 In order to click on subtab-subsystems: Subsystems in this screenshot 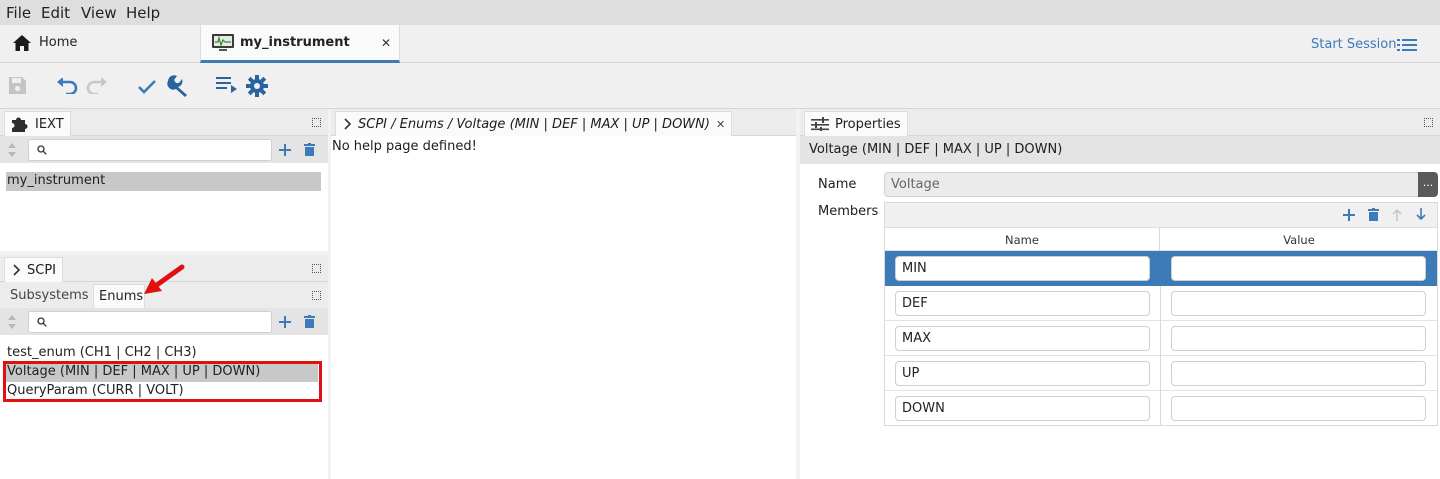, I will do `click(49, 295)`.